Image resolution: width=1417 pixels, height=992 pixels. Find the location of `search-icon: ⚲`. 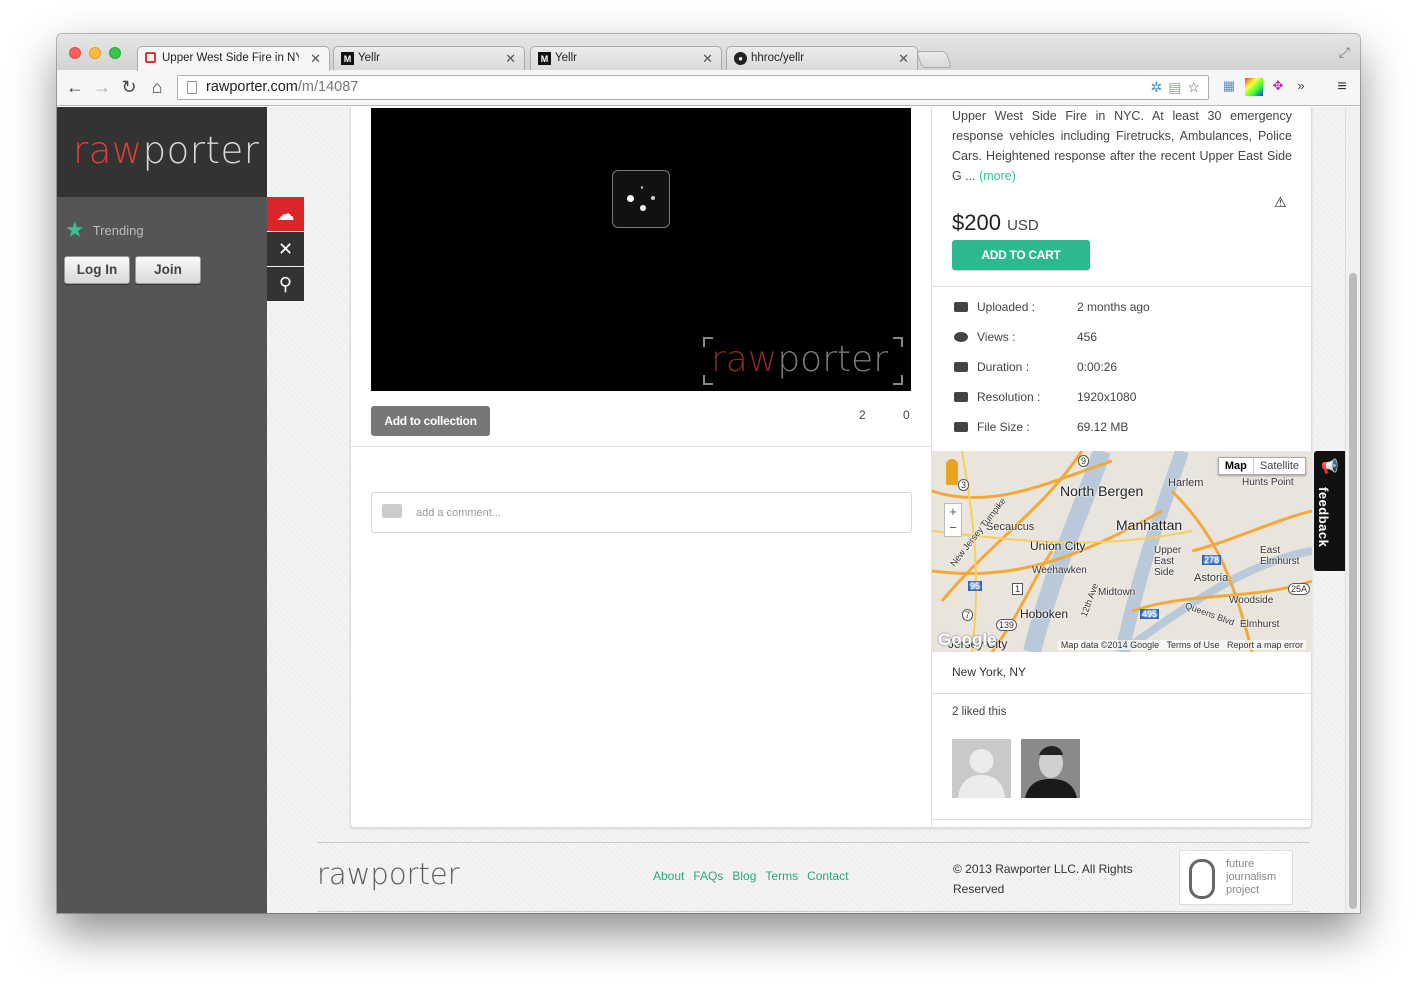

search-icon: ⚲ is located at coordinates (285, 283).